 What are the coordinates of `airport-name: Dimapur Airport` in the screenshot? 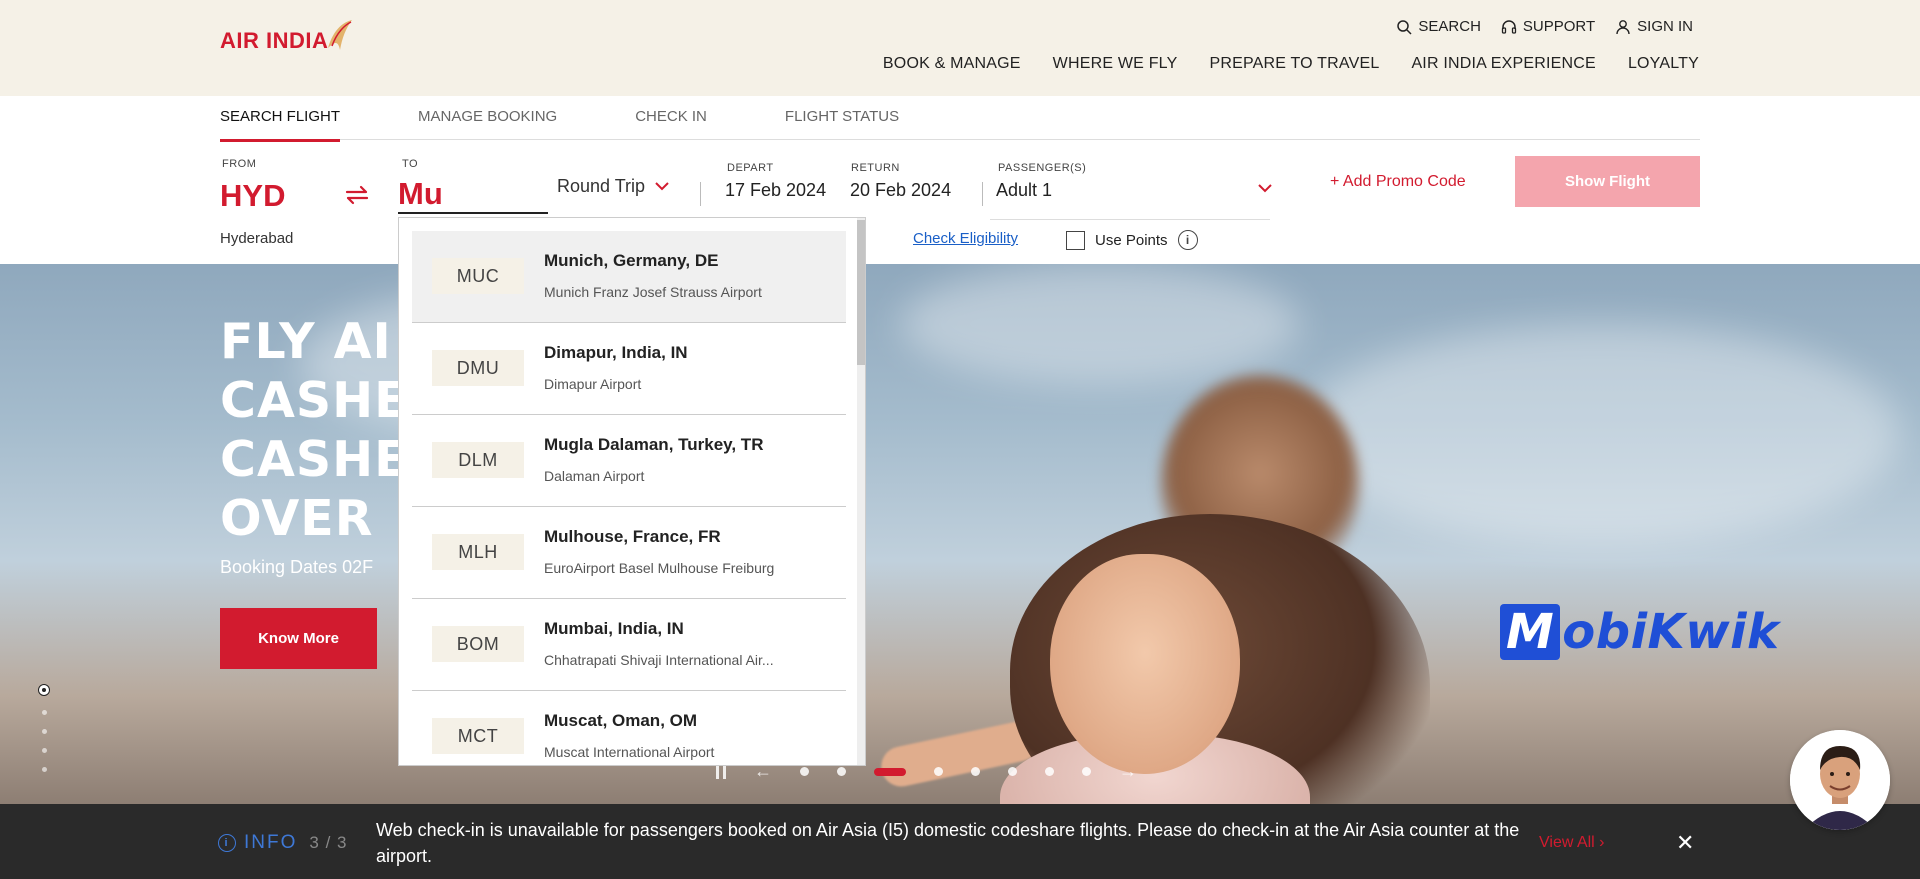 It's located at (593, 384).